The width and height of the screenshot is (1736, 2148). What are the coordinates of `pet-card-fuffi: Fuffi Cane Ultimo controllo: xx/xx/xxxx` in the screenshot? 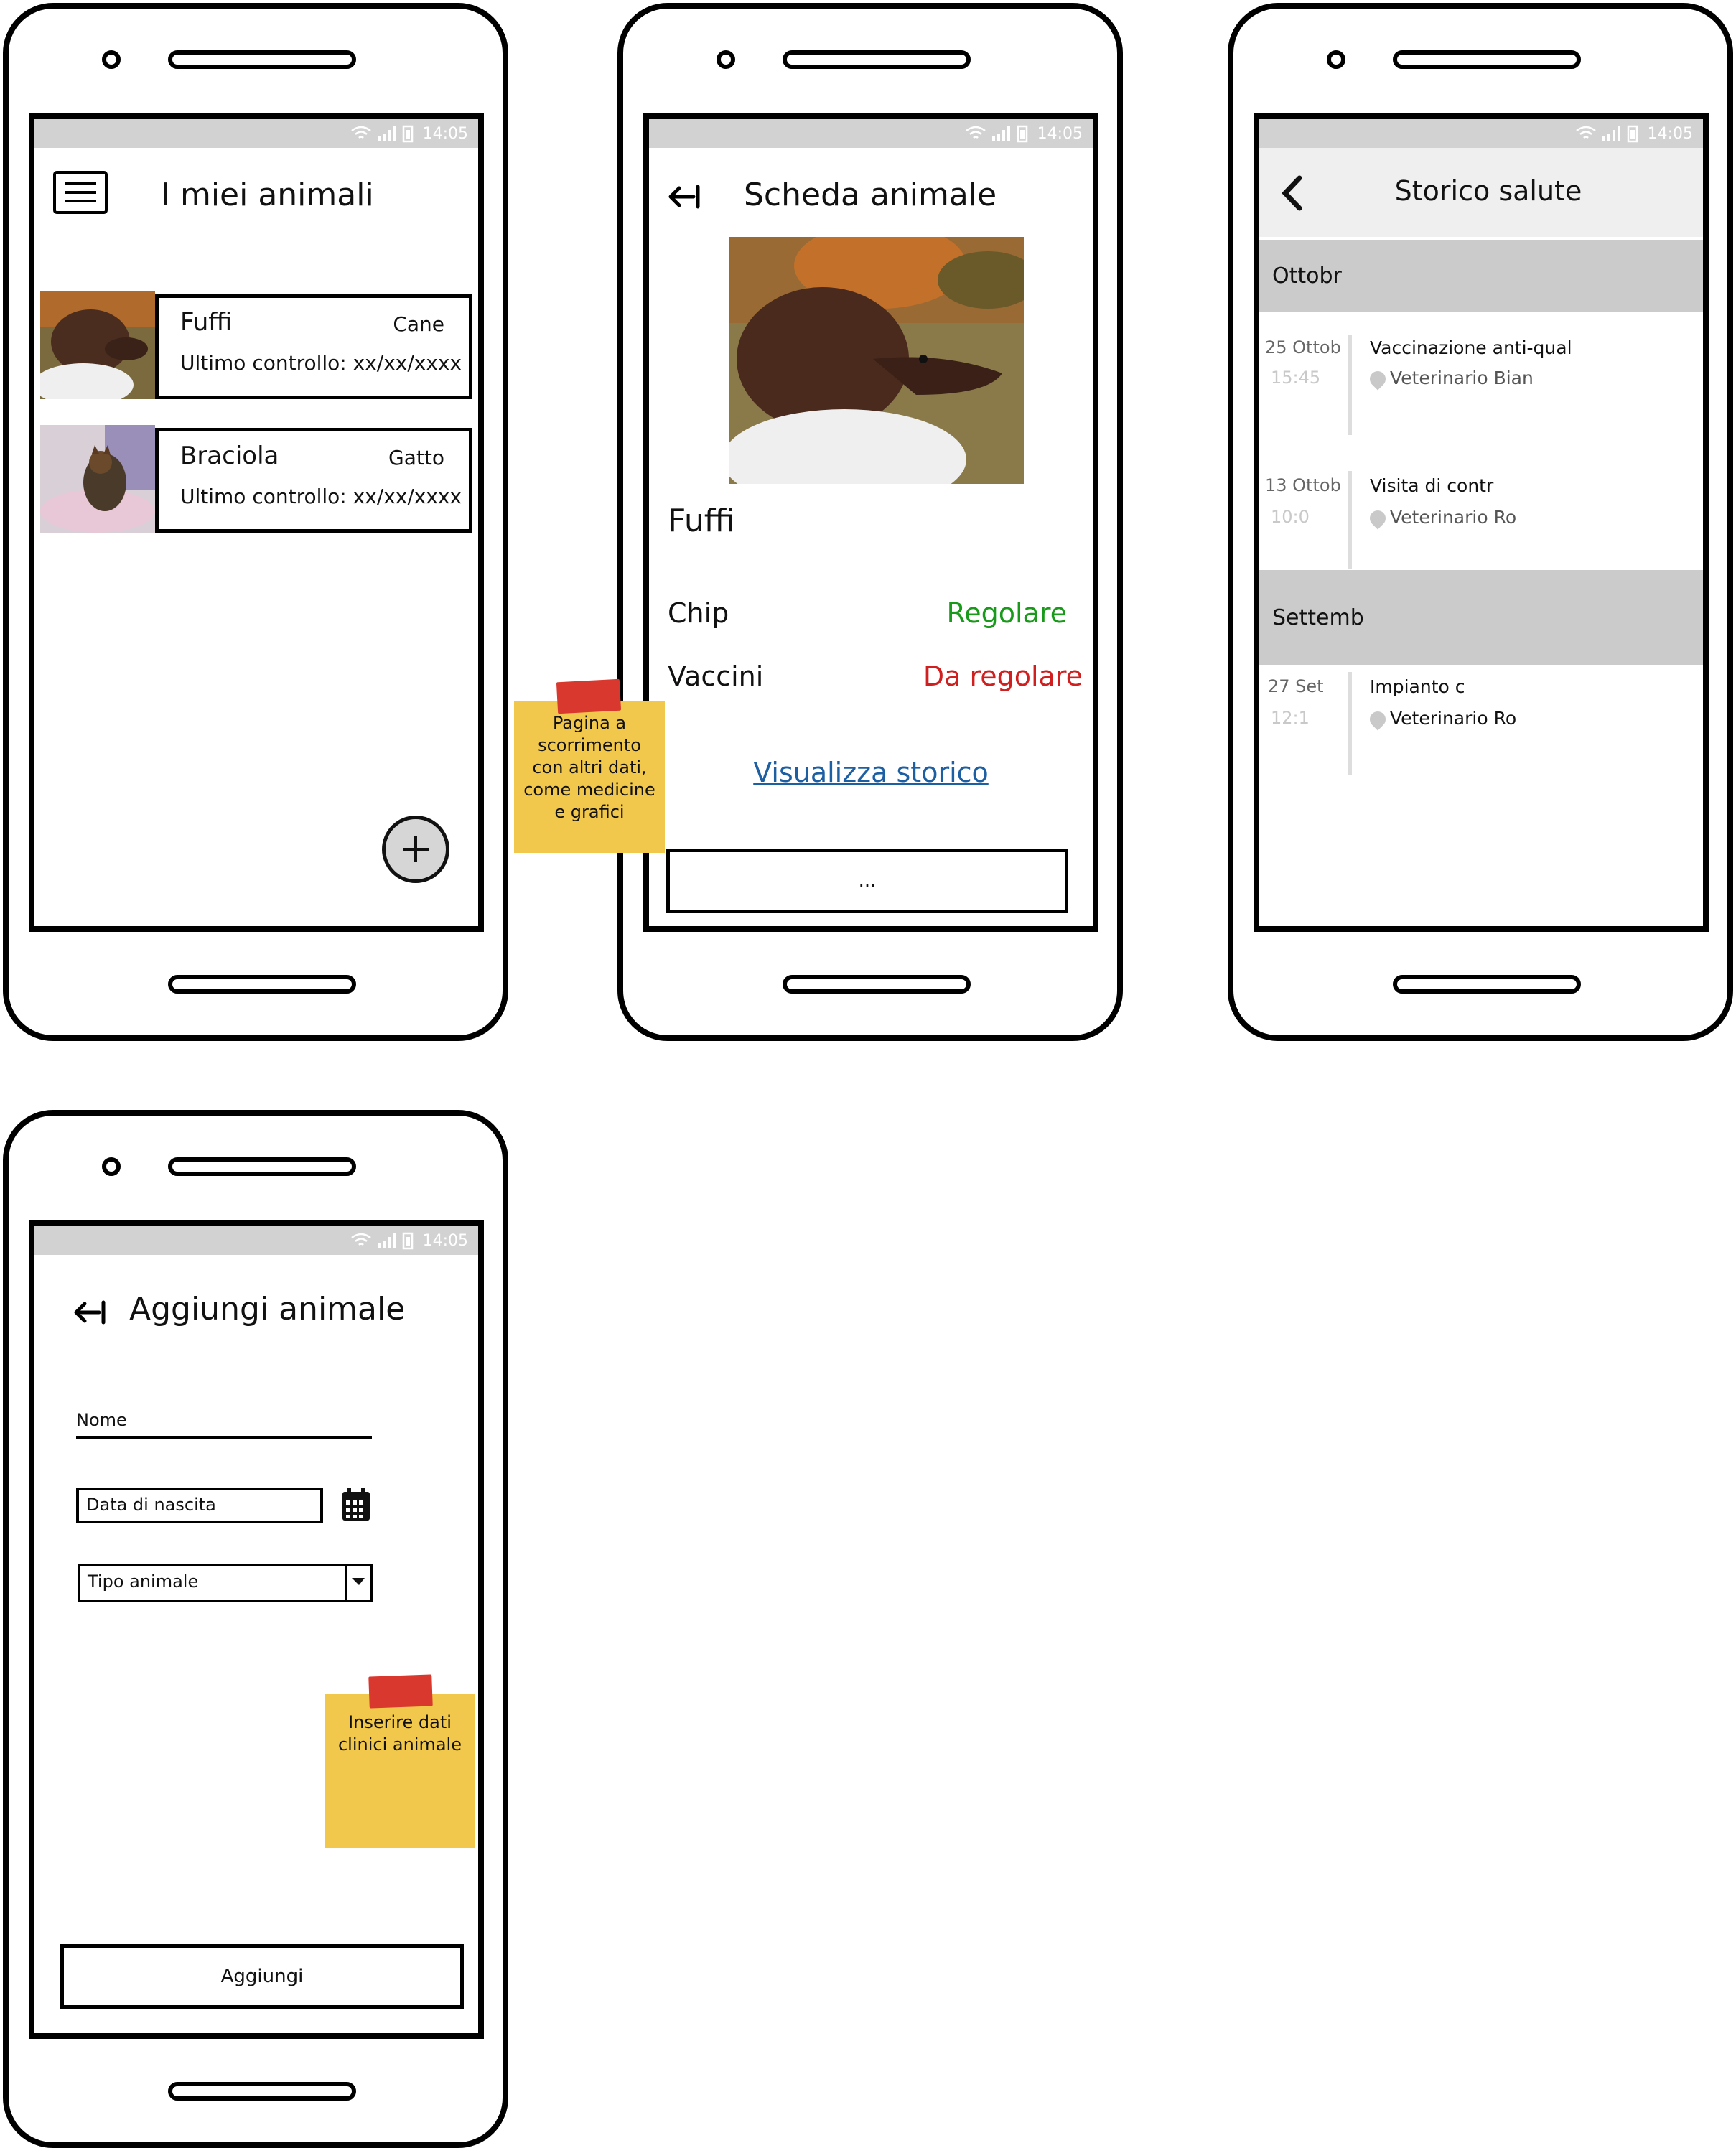 It's located at (257, 345).